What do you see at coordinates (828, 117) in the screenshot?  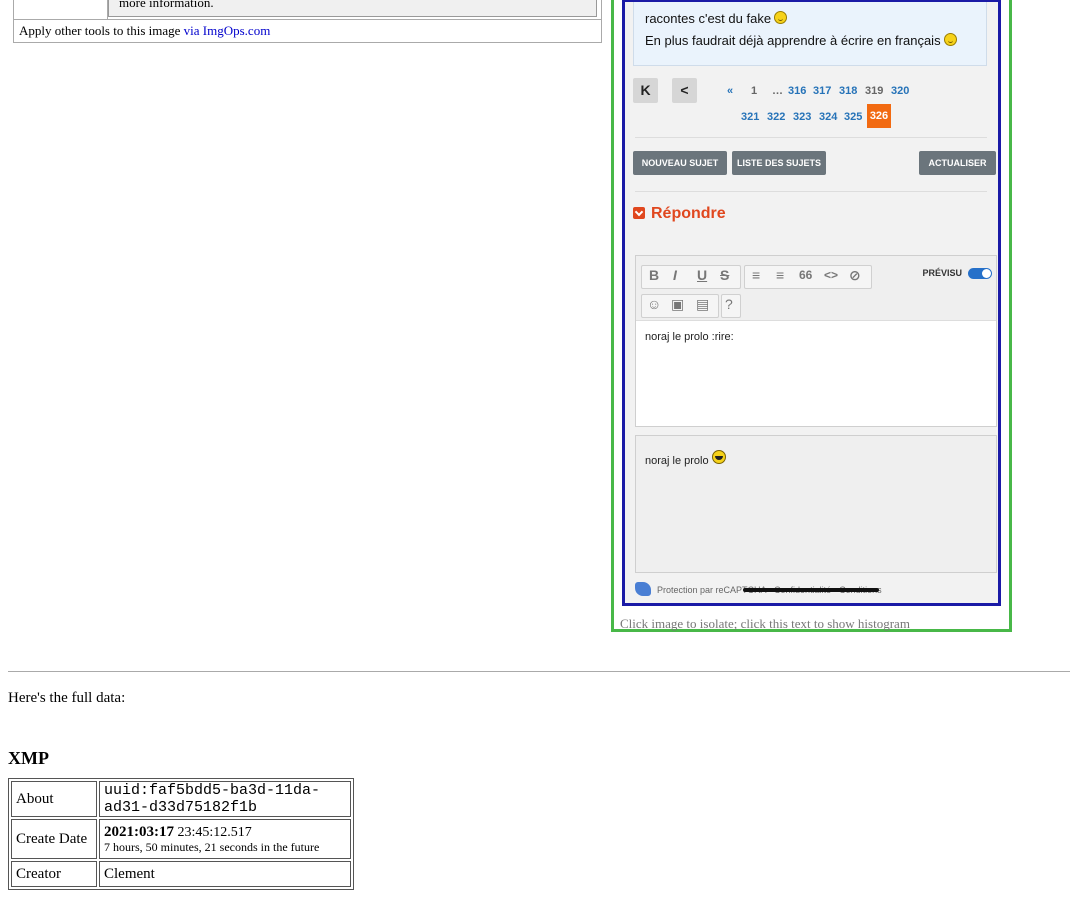 I see `page-link: 324` at bounding box center [828, 117].